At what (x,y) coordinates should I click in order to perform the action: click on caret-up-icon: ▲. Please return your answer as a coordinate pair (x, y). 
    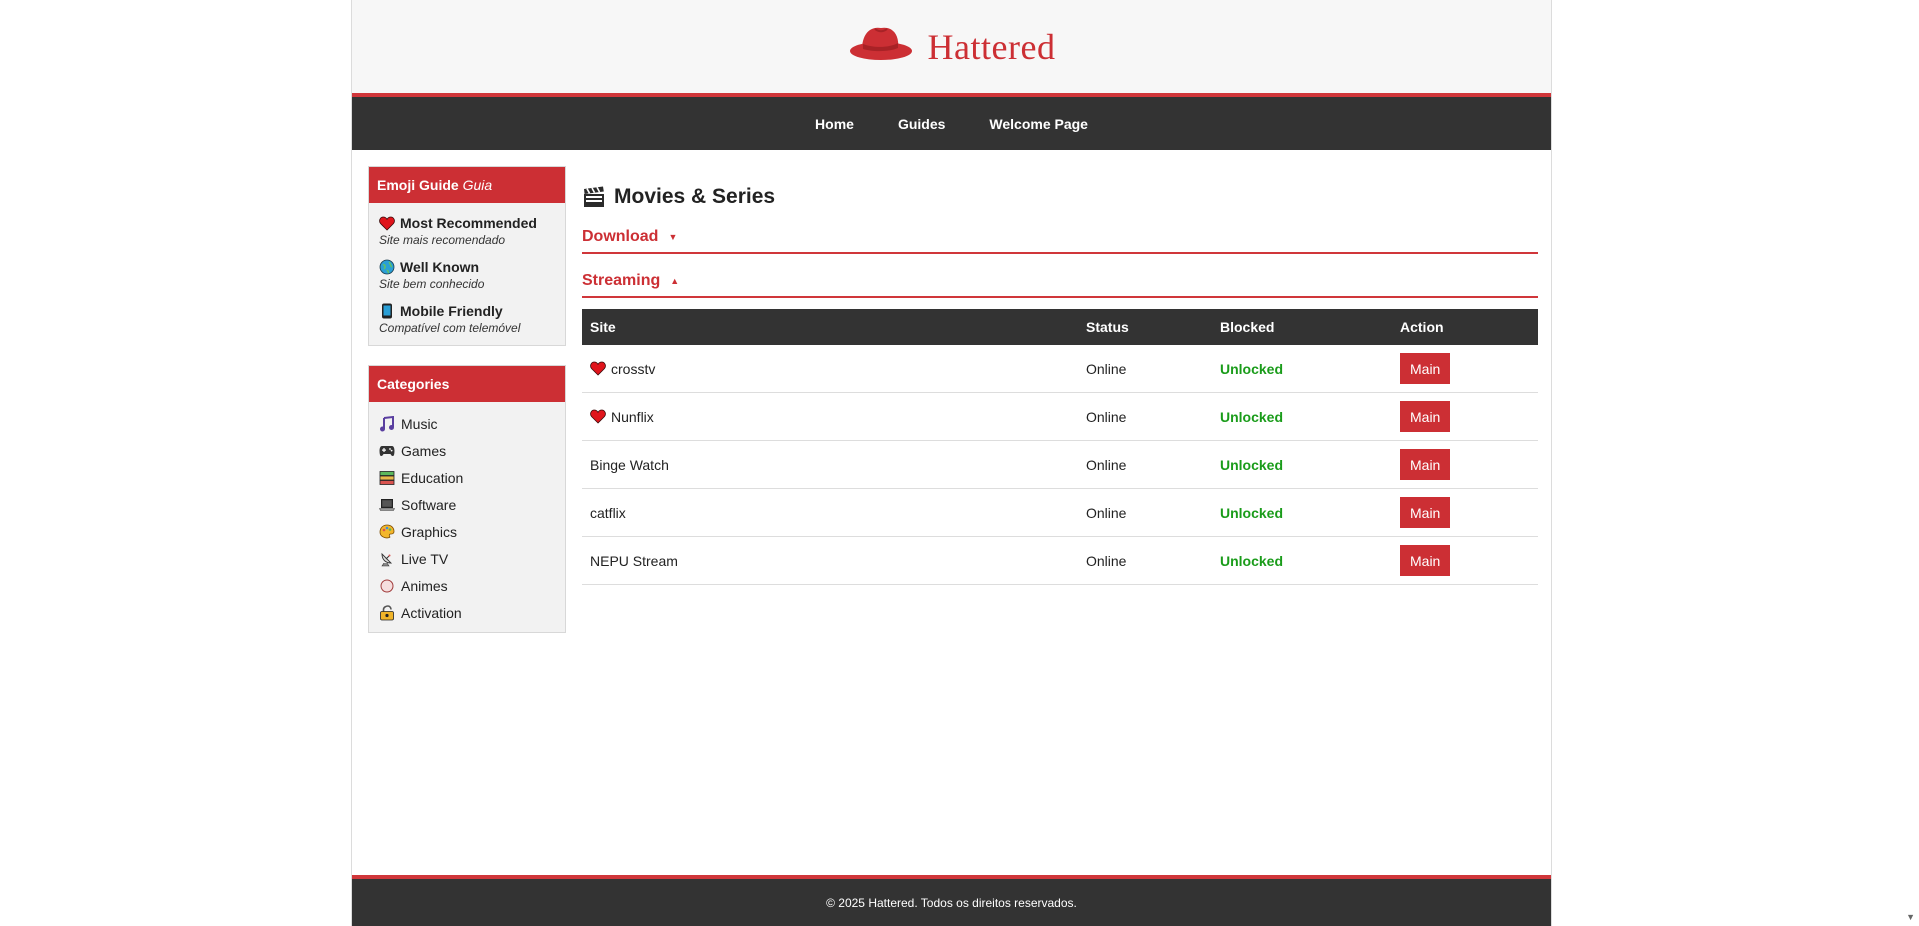
    Looking at the image, I should click on (675, 281).